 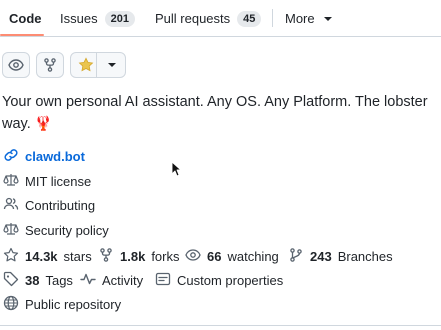 I want to click on branches-label: Branches, so click(x=365, y=256).